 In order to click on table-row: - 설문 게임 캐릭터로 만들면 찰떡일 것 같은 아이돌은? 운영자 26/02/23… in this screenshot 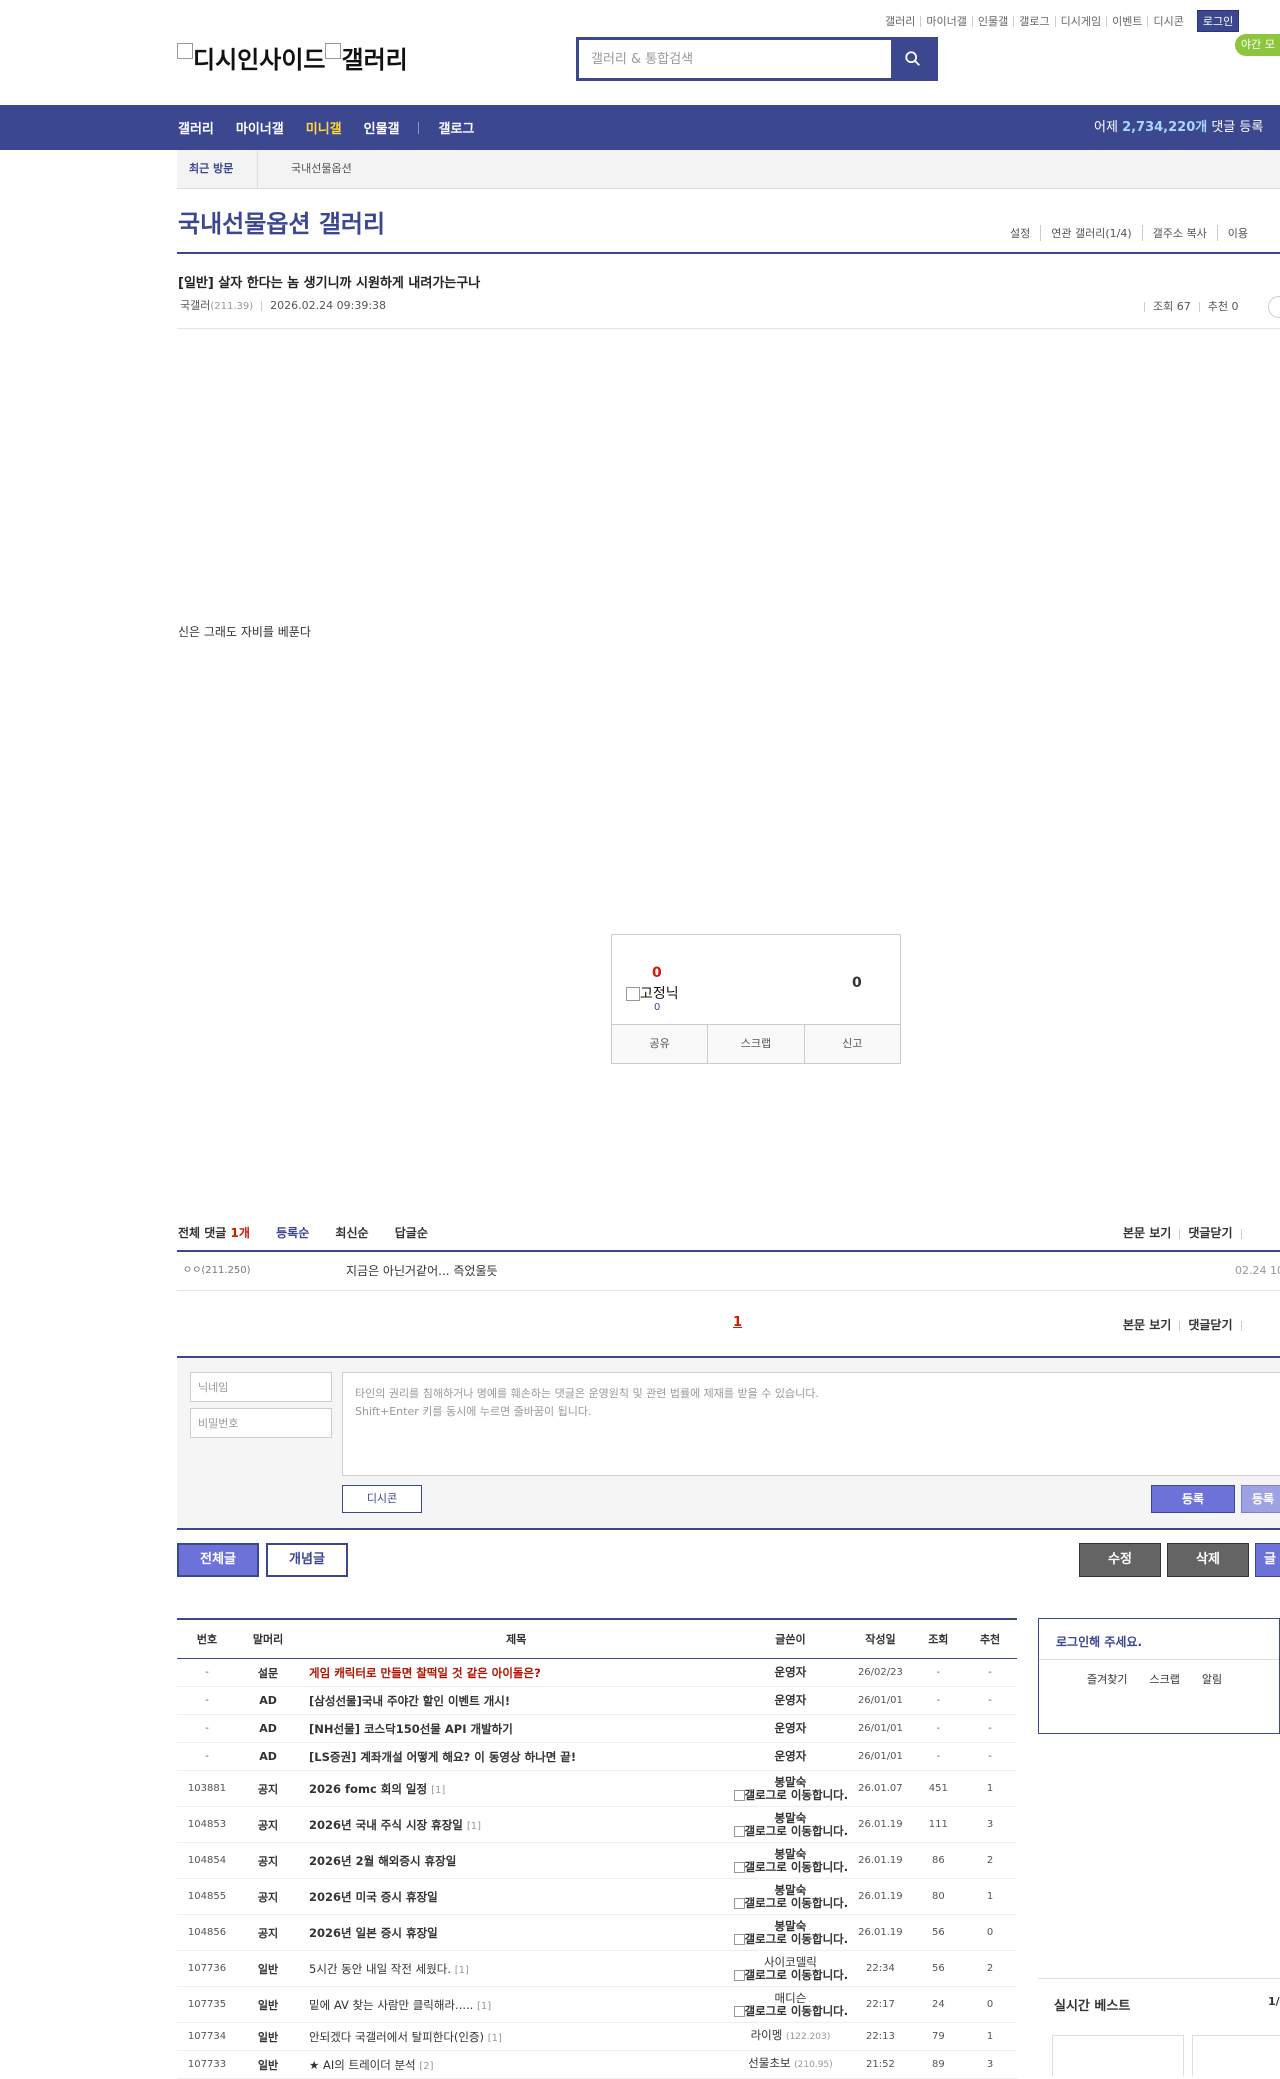, I will do `click(597, 1672)`.